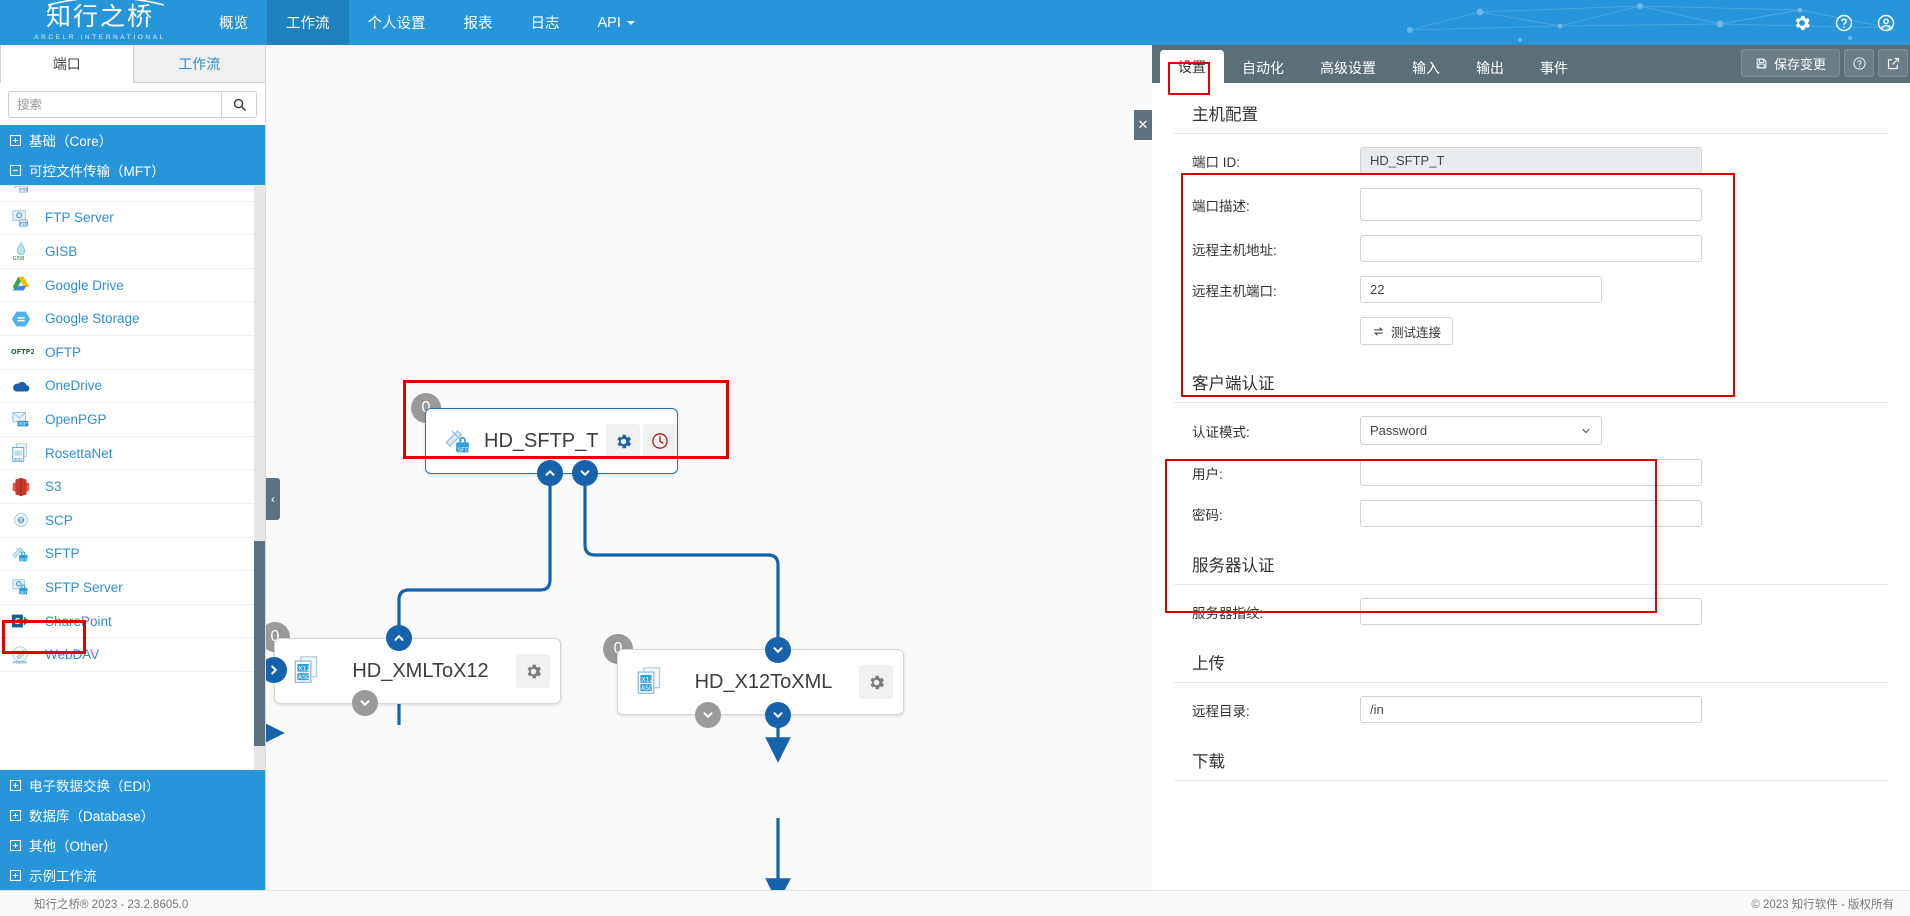 The width and height of the screenshot is (1910, 916). What do you see at coordinates (239, 104) in the screenshot?
I see `search-button` at bounding box center [239, 104].